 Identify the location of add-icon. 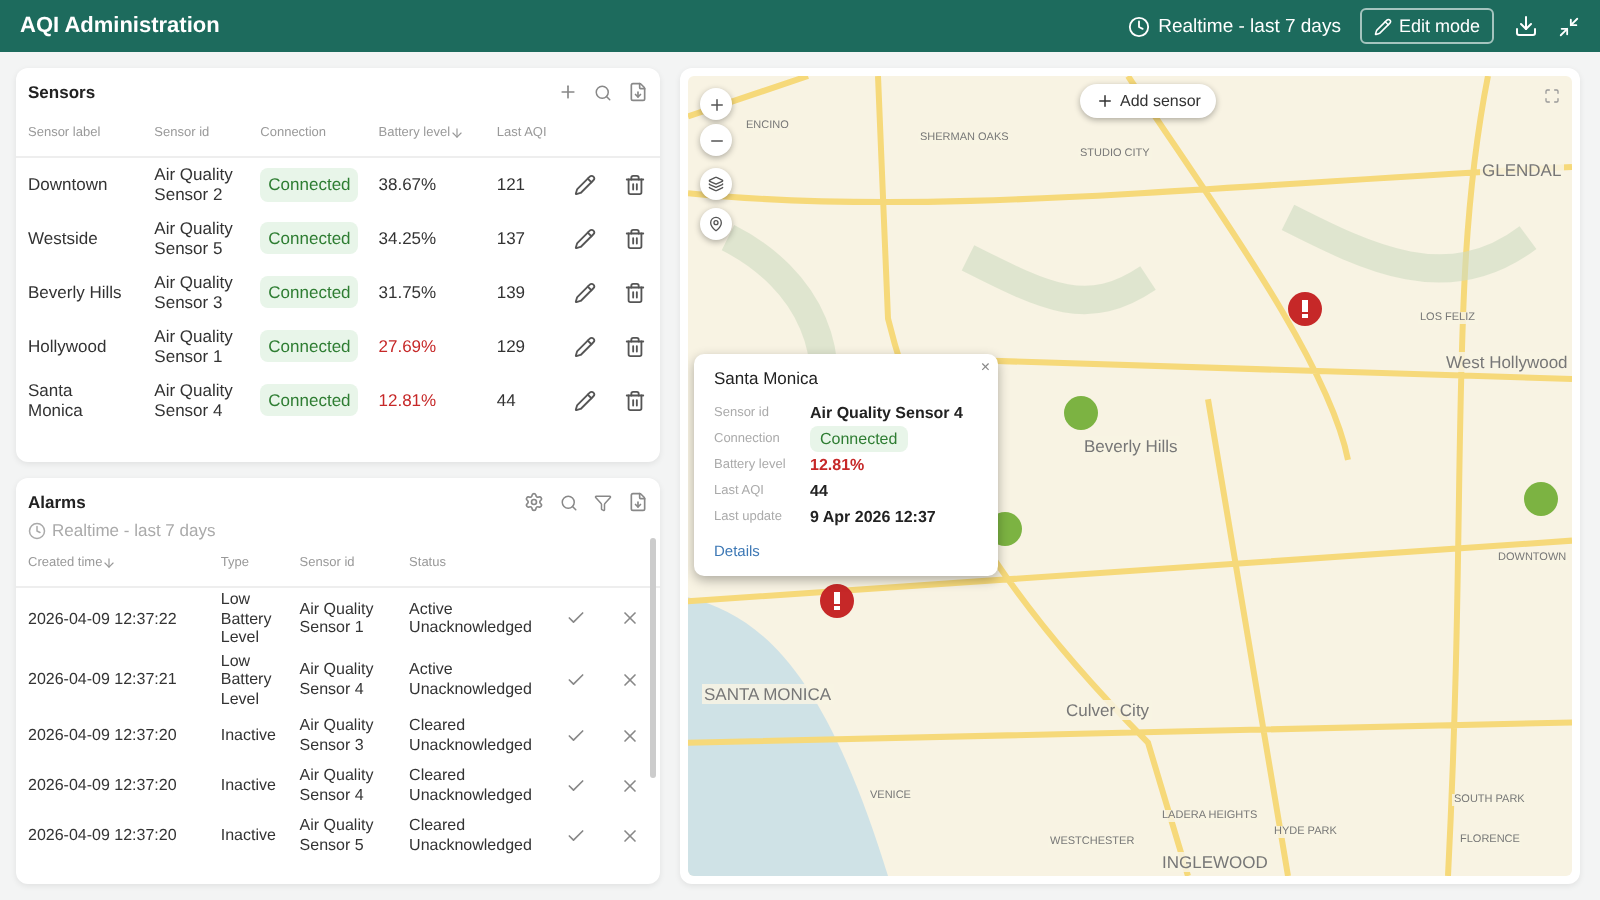
(568, 92).